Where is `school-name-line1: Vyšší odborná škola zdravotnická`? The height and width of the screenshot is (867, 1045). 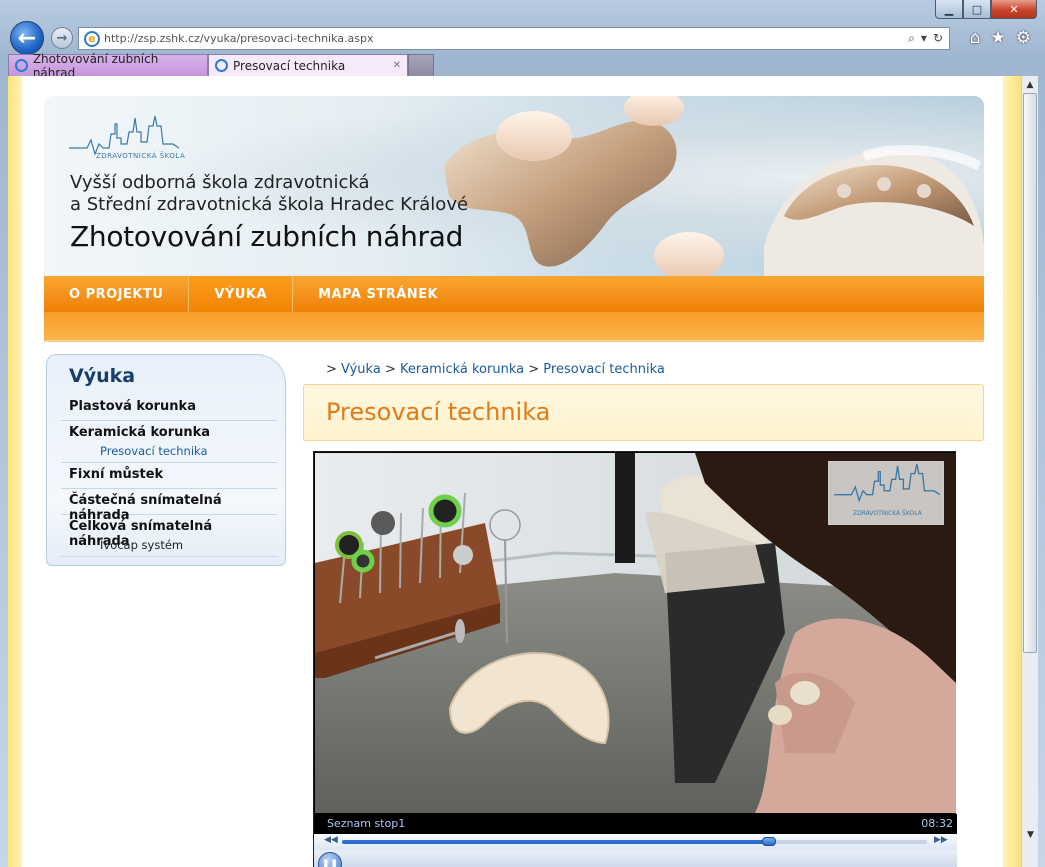
school-name-line1: Vyšší odborná škola zdravotnická is located at coordinates (220, 182).